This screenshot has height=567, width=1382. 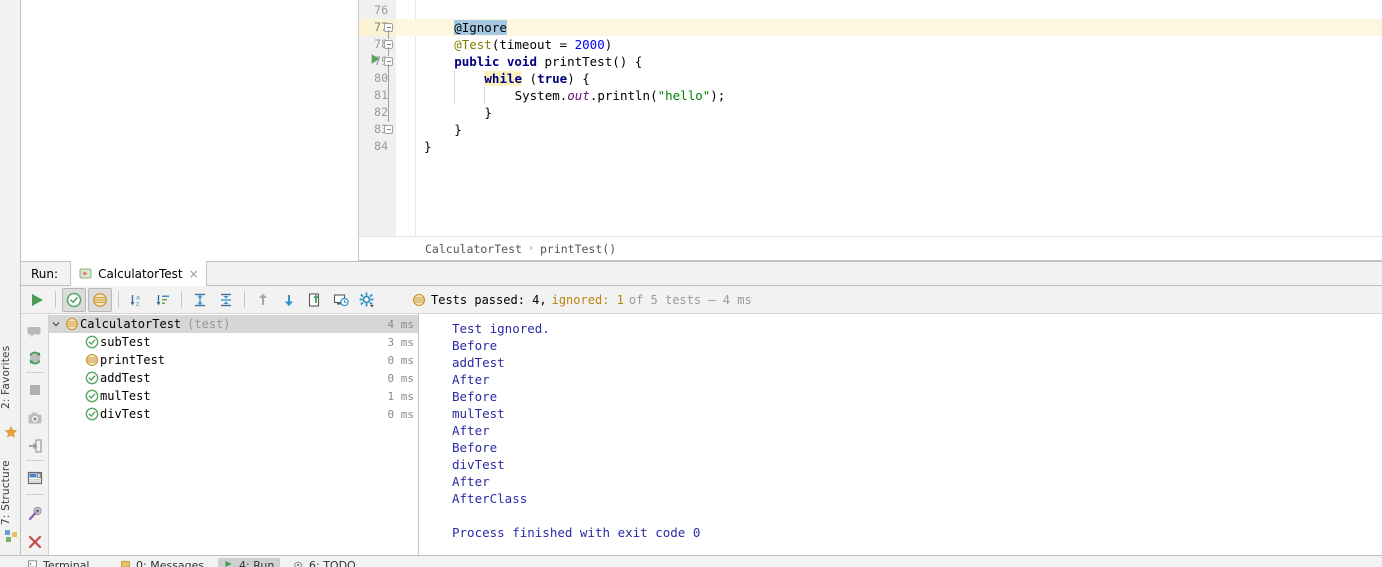 I want to click on code-line: @Ignore, so click(x=480, y=27).